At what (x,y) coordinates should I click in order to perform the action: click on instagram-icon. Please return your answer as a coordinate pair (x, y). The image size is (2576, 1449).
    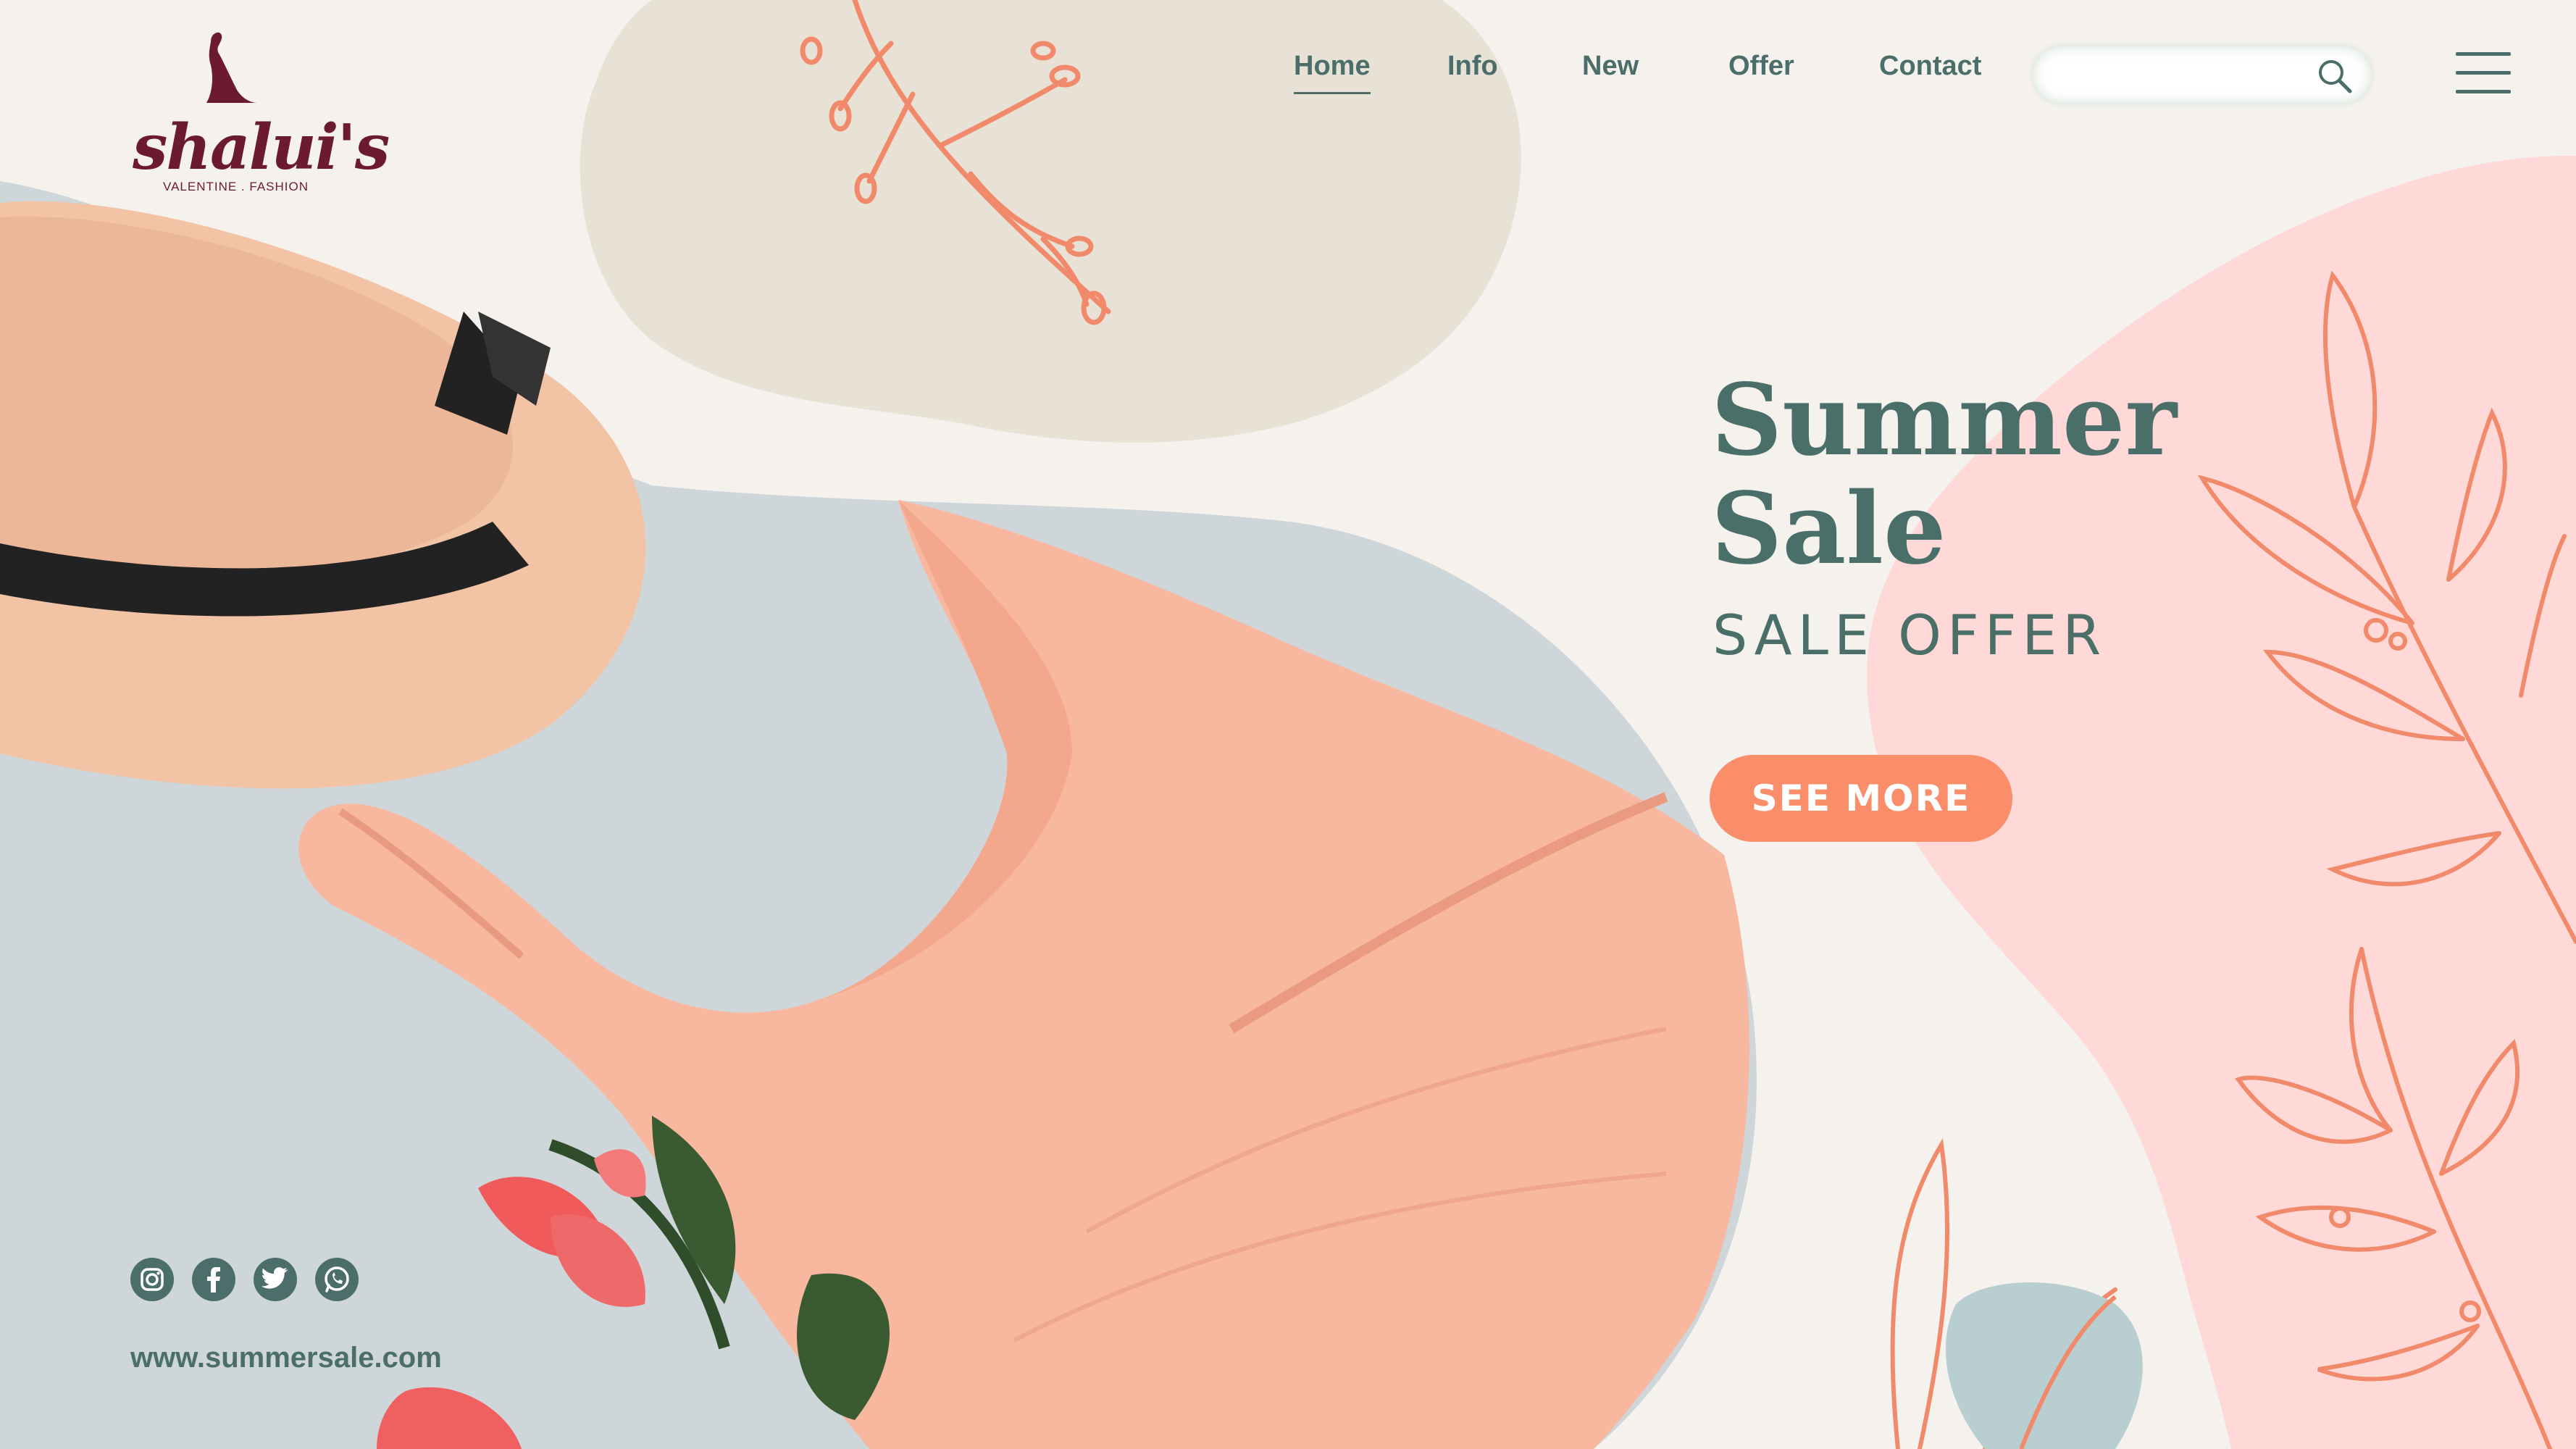
    Looking at the image, I should click on (152, 1280).